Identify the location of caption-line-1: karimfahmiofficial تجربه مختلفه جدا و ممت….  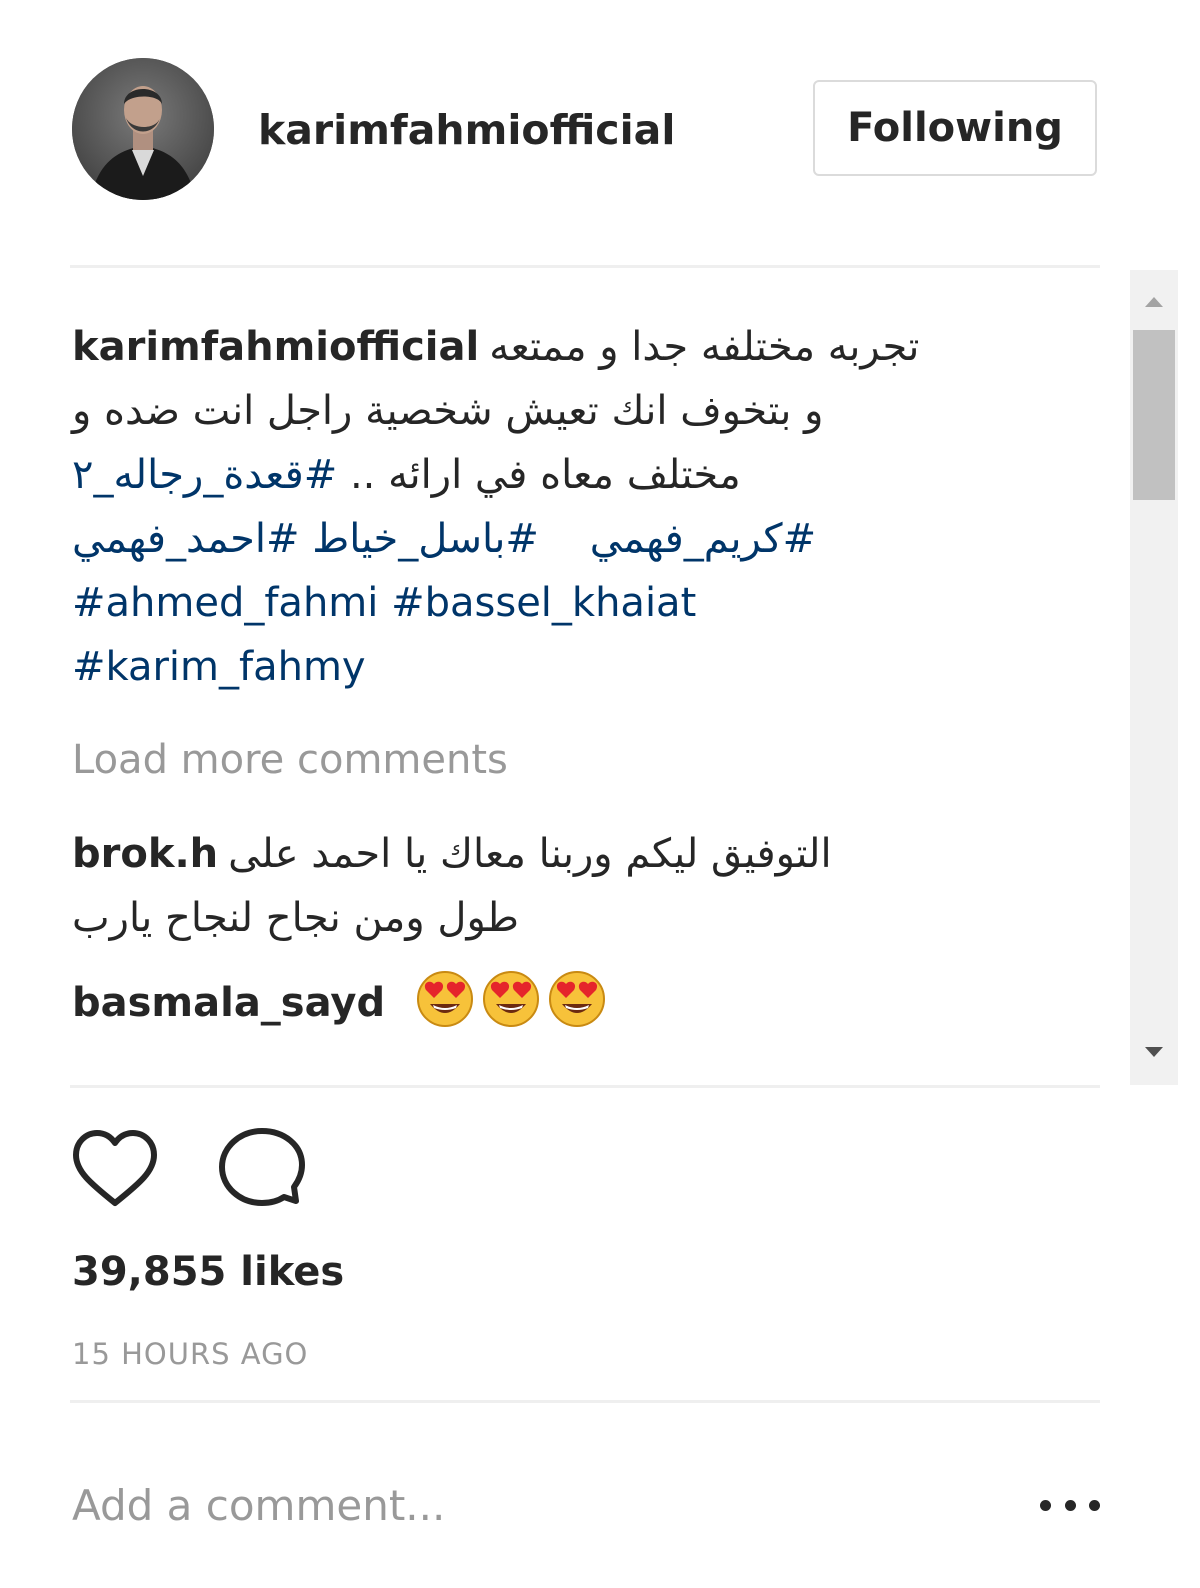
(577, 347).